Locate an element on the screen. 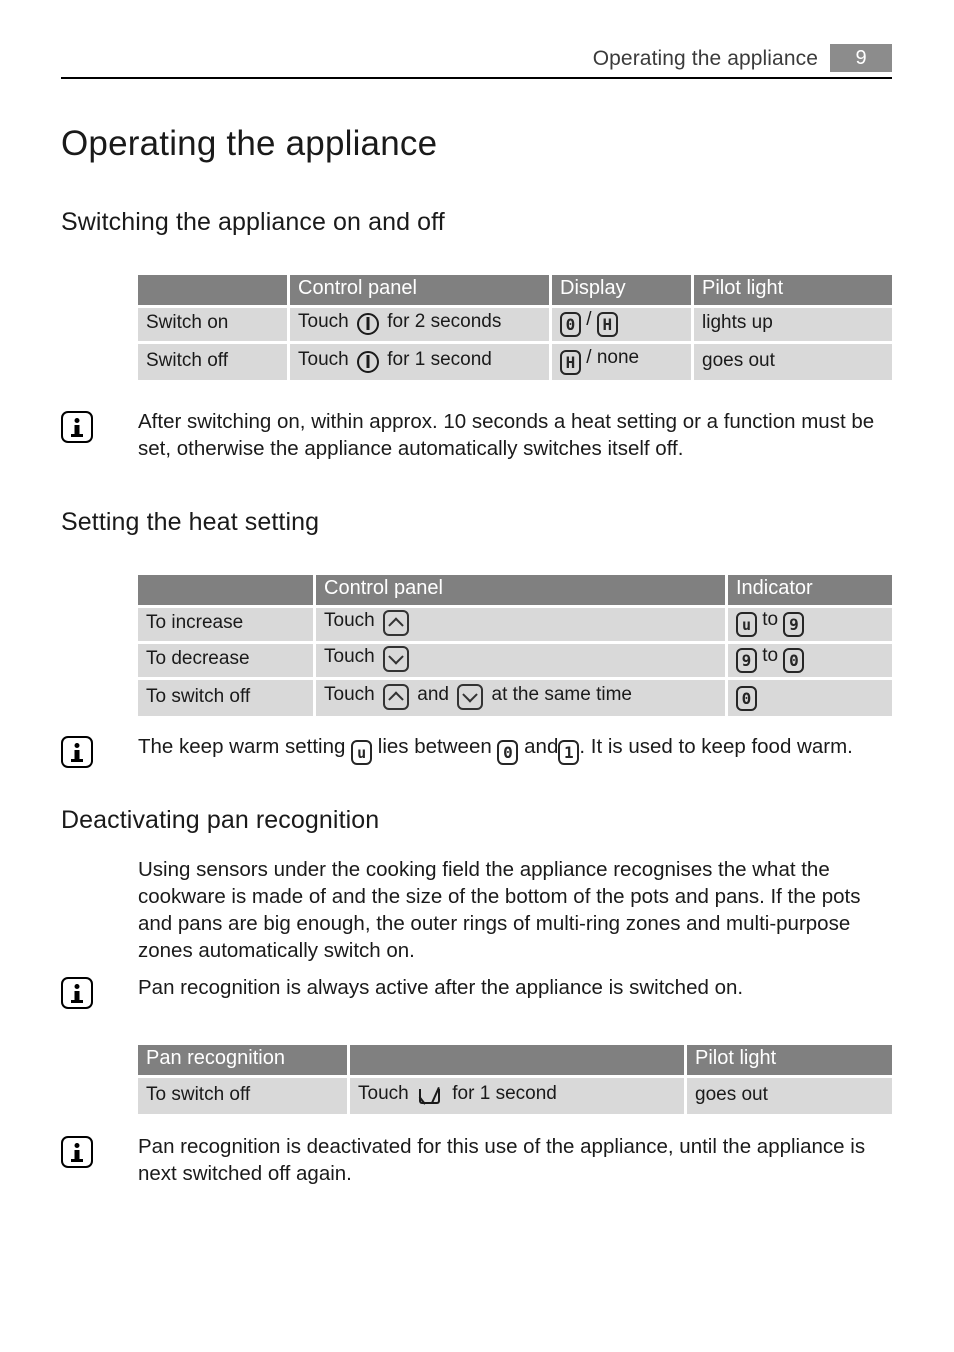  cell-control-panel: Touch for 2 seconds is located at coordinates (421, 326).